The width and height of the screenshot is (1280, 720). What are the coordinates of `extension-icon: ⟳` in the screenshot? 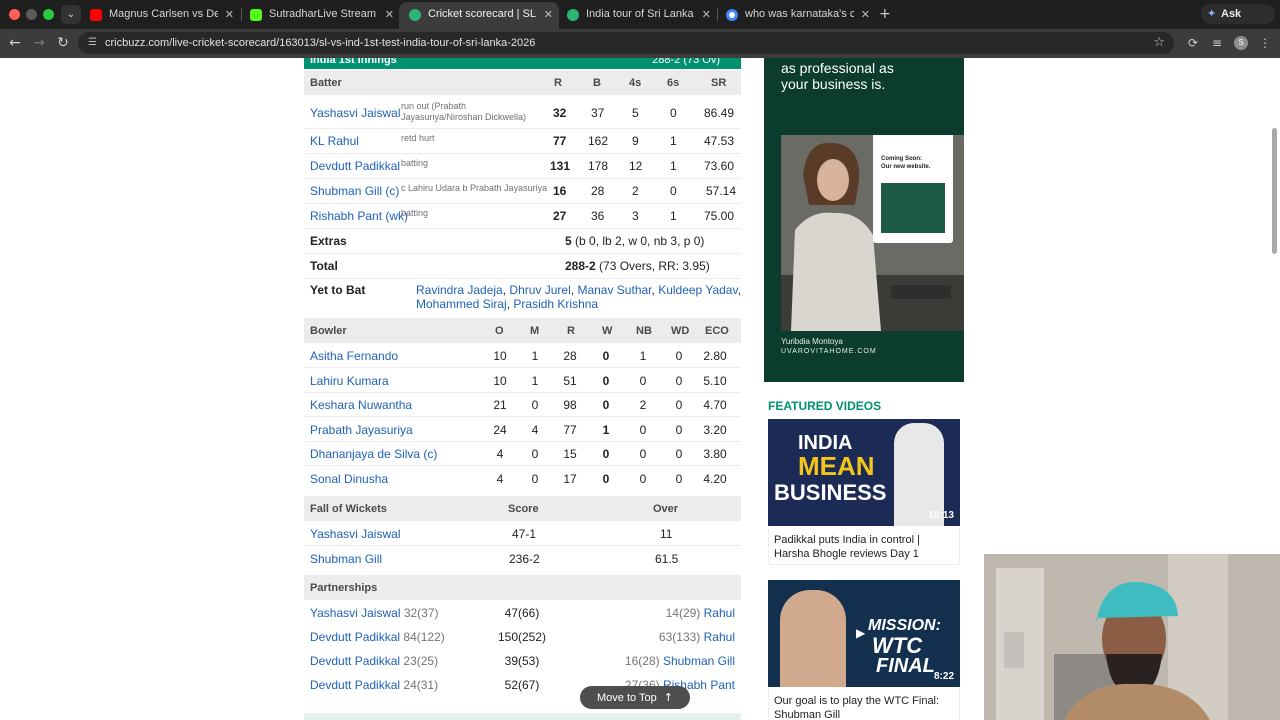 It's located at (1193, 43).